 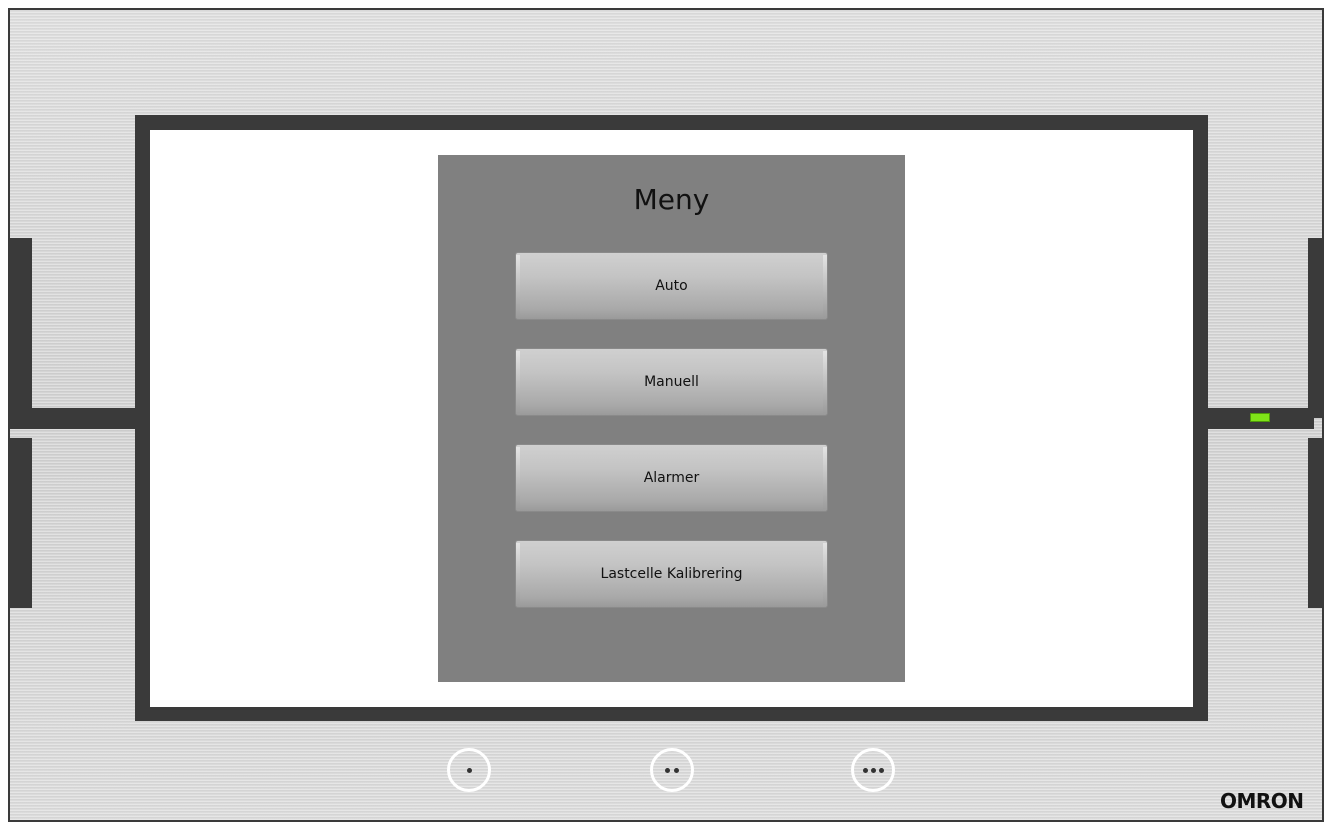 What do you see at coordinates (1315, 328) in the screenshot?
I see `bezel-groove-right-top` at bounding box center [1315, 328].